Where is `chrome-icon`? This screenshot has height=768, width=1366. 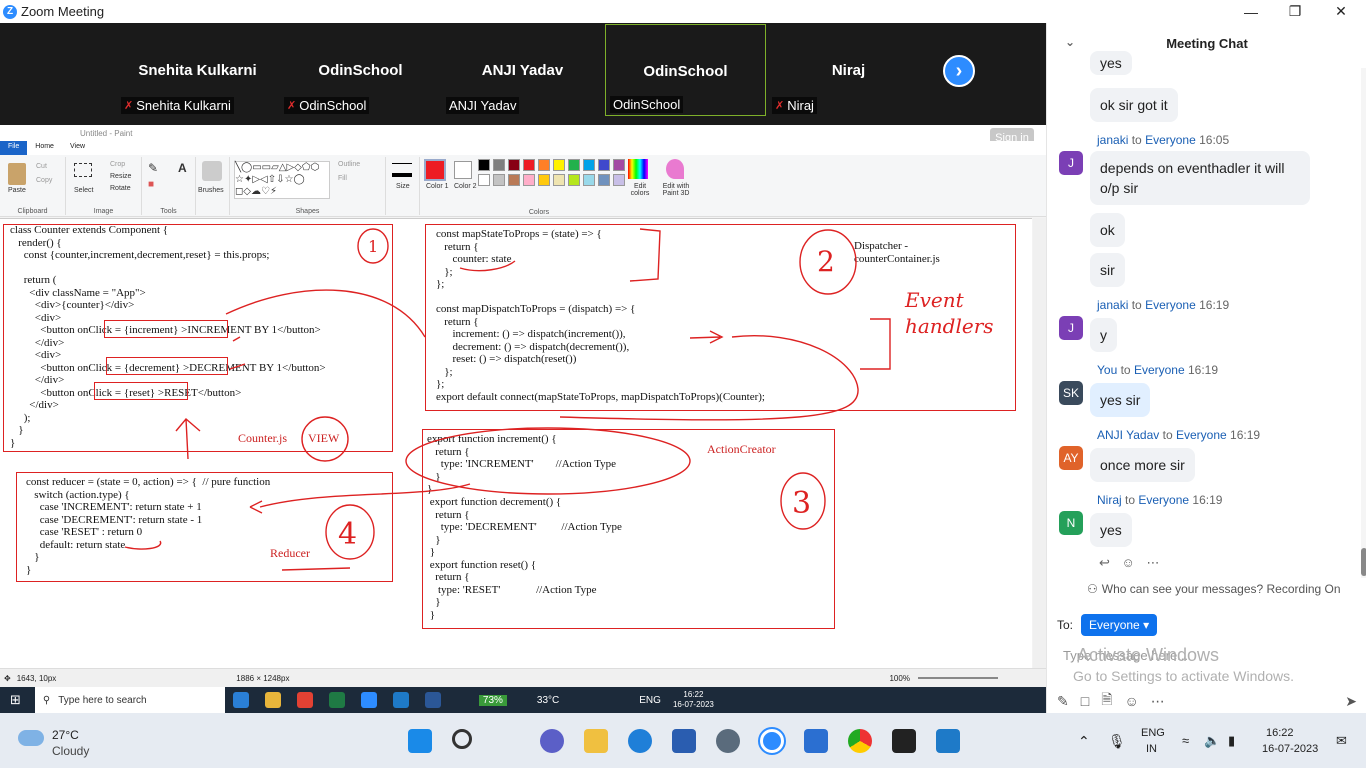
chrome-icon is located at coordinates (860, 741).